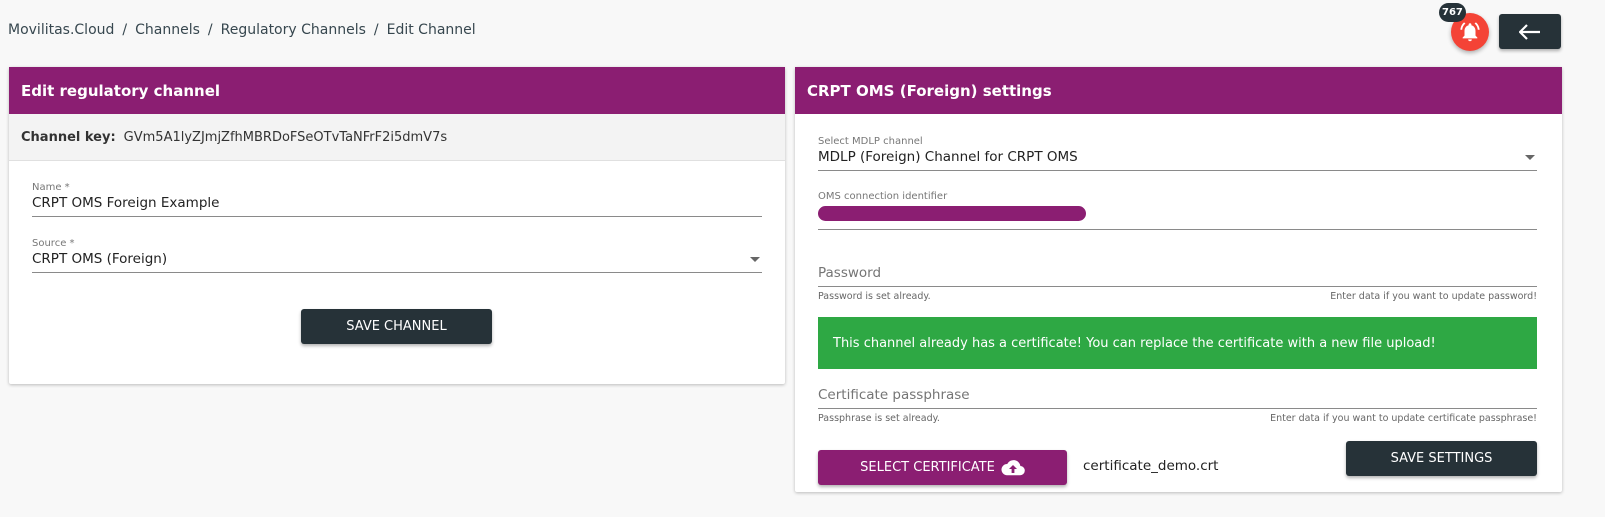  I want to click on source-label: Source *, so click(53, 243).